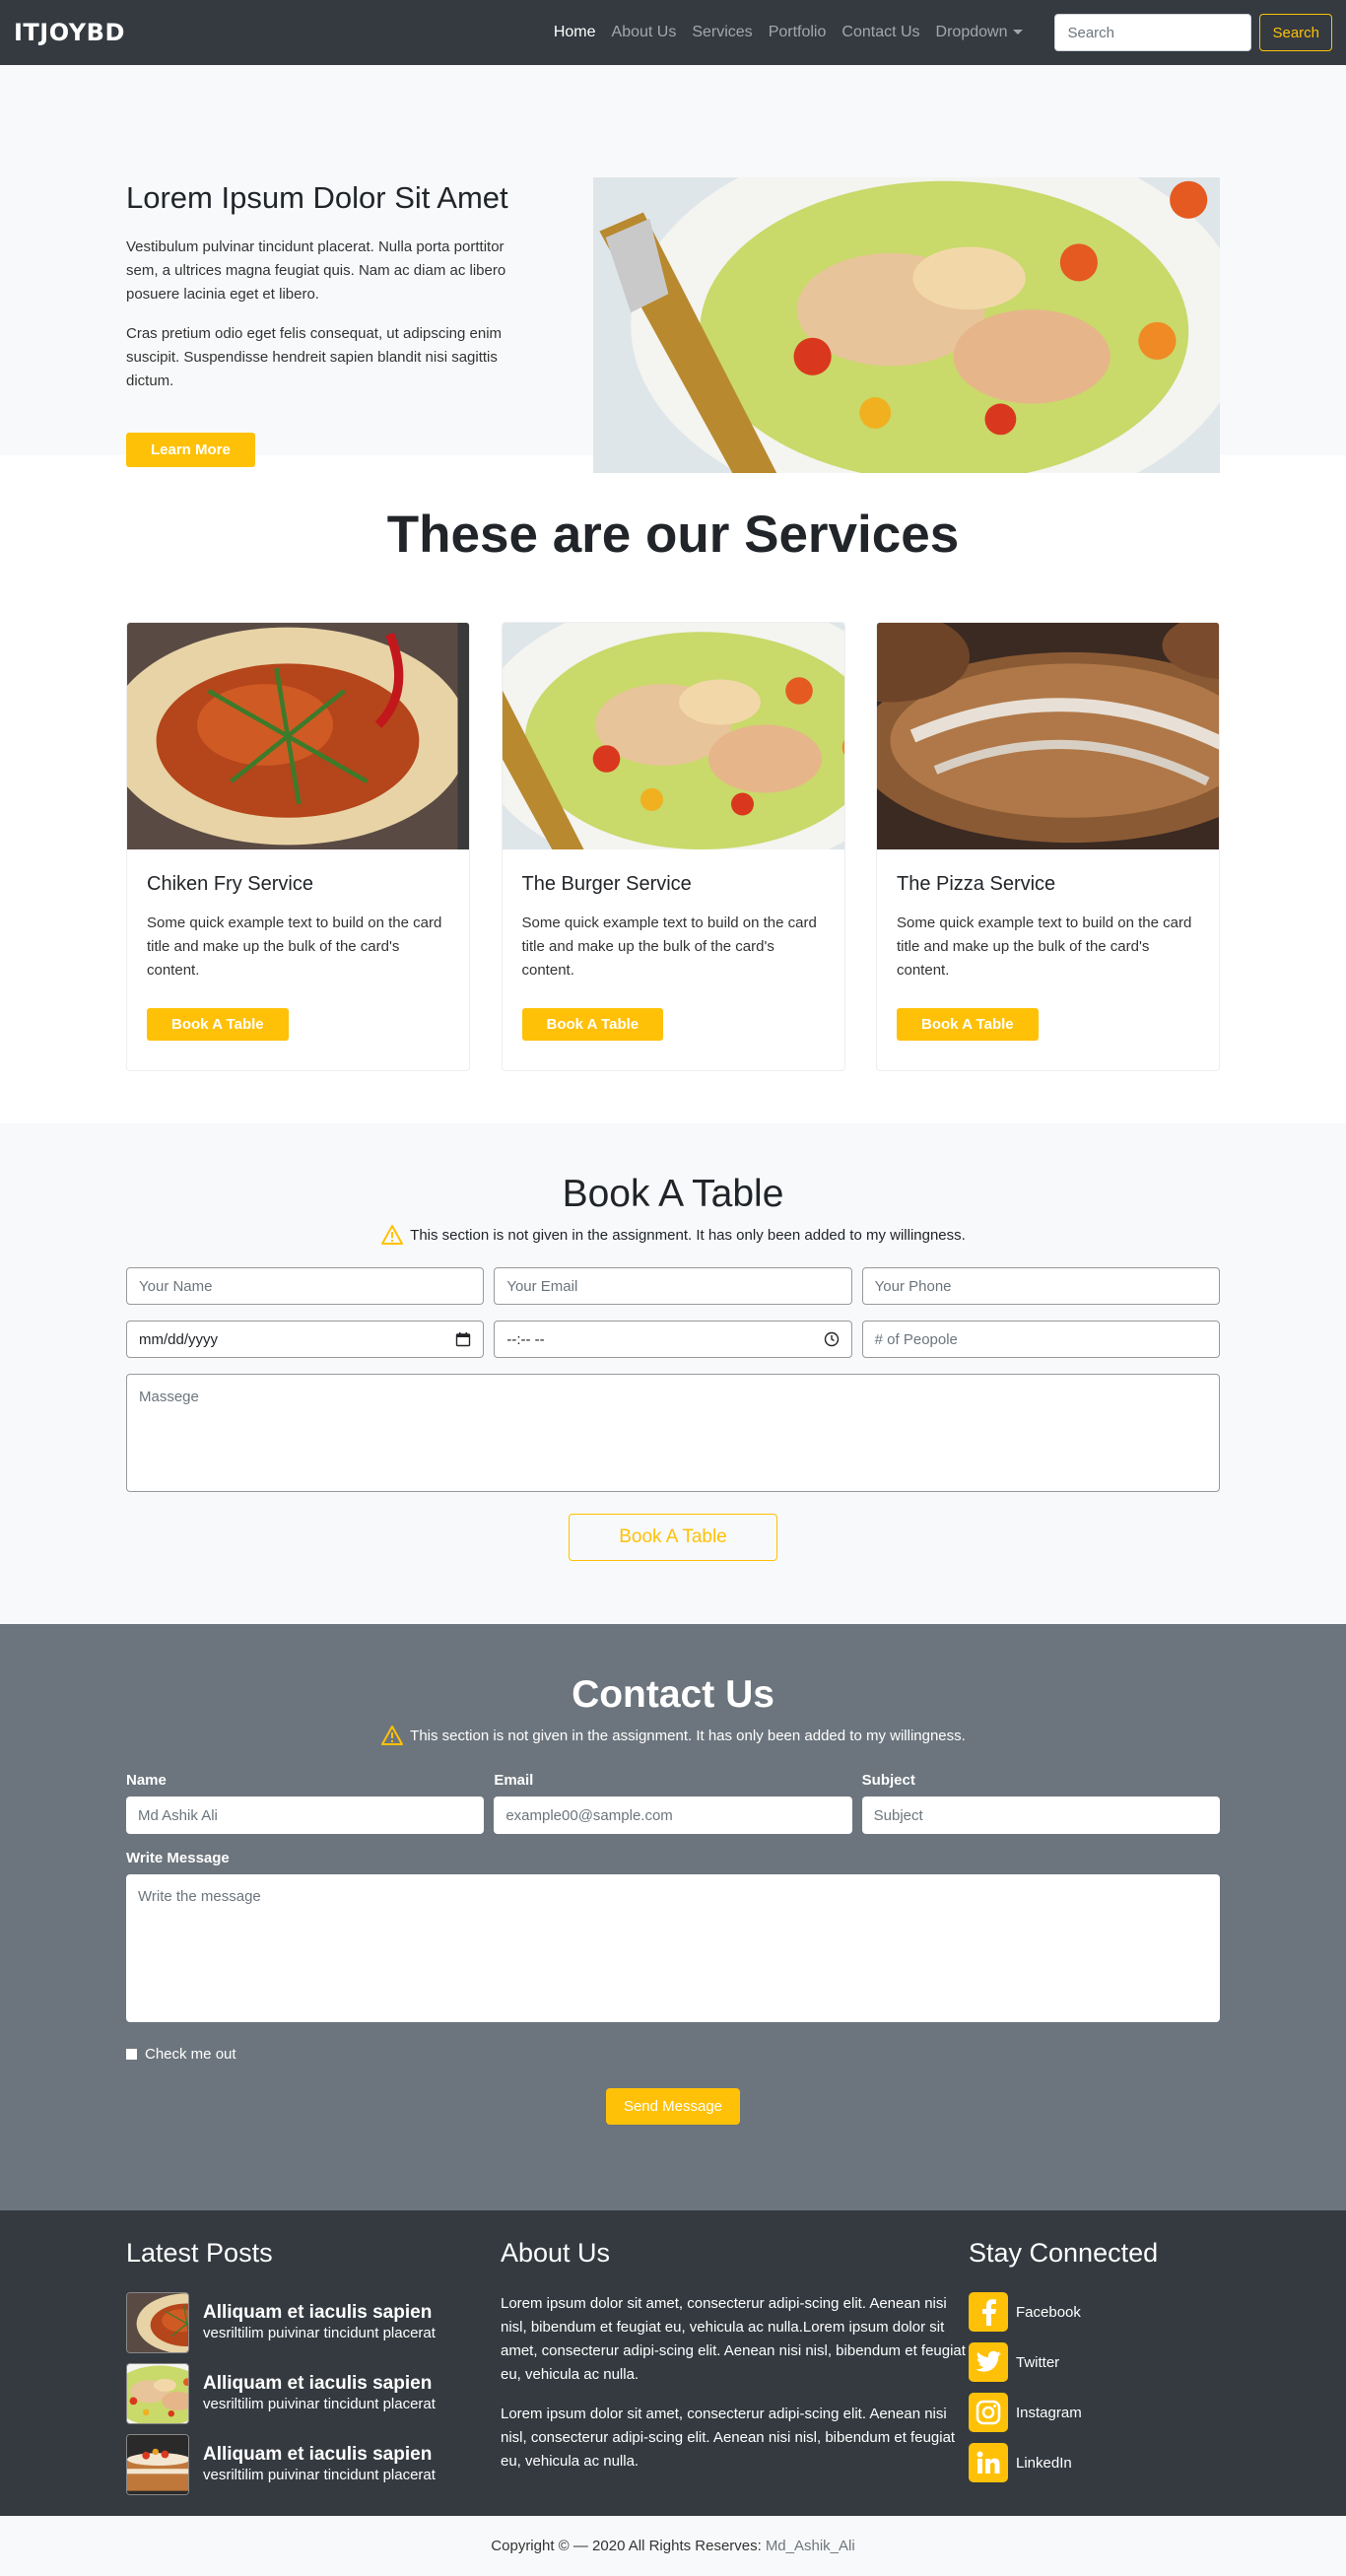 The width and height of the screenshot is (1346, 2576). I want to click on send-message-button: Send Message, so click(673, 2106).